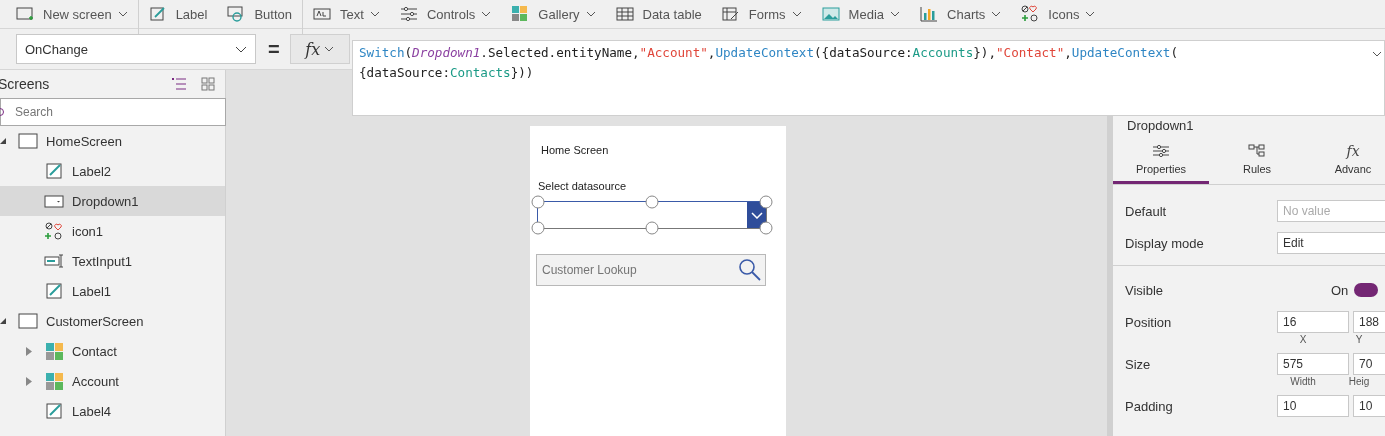  I want to click on button-icon, so click(236, 14).